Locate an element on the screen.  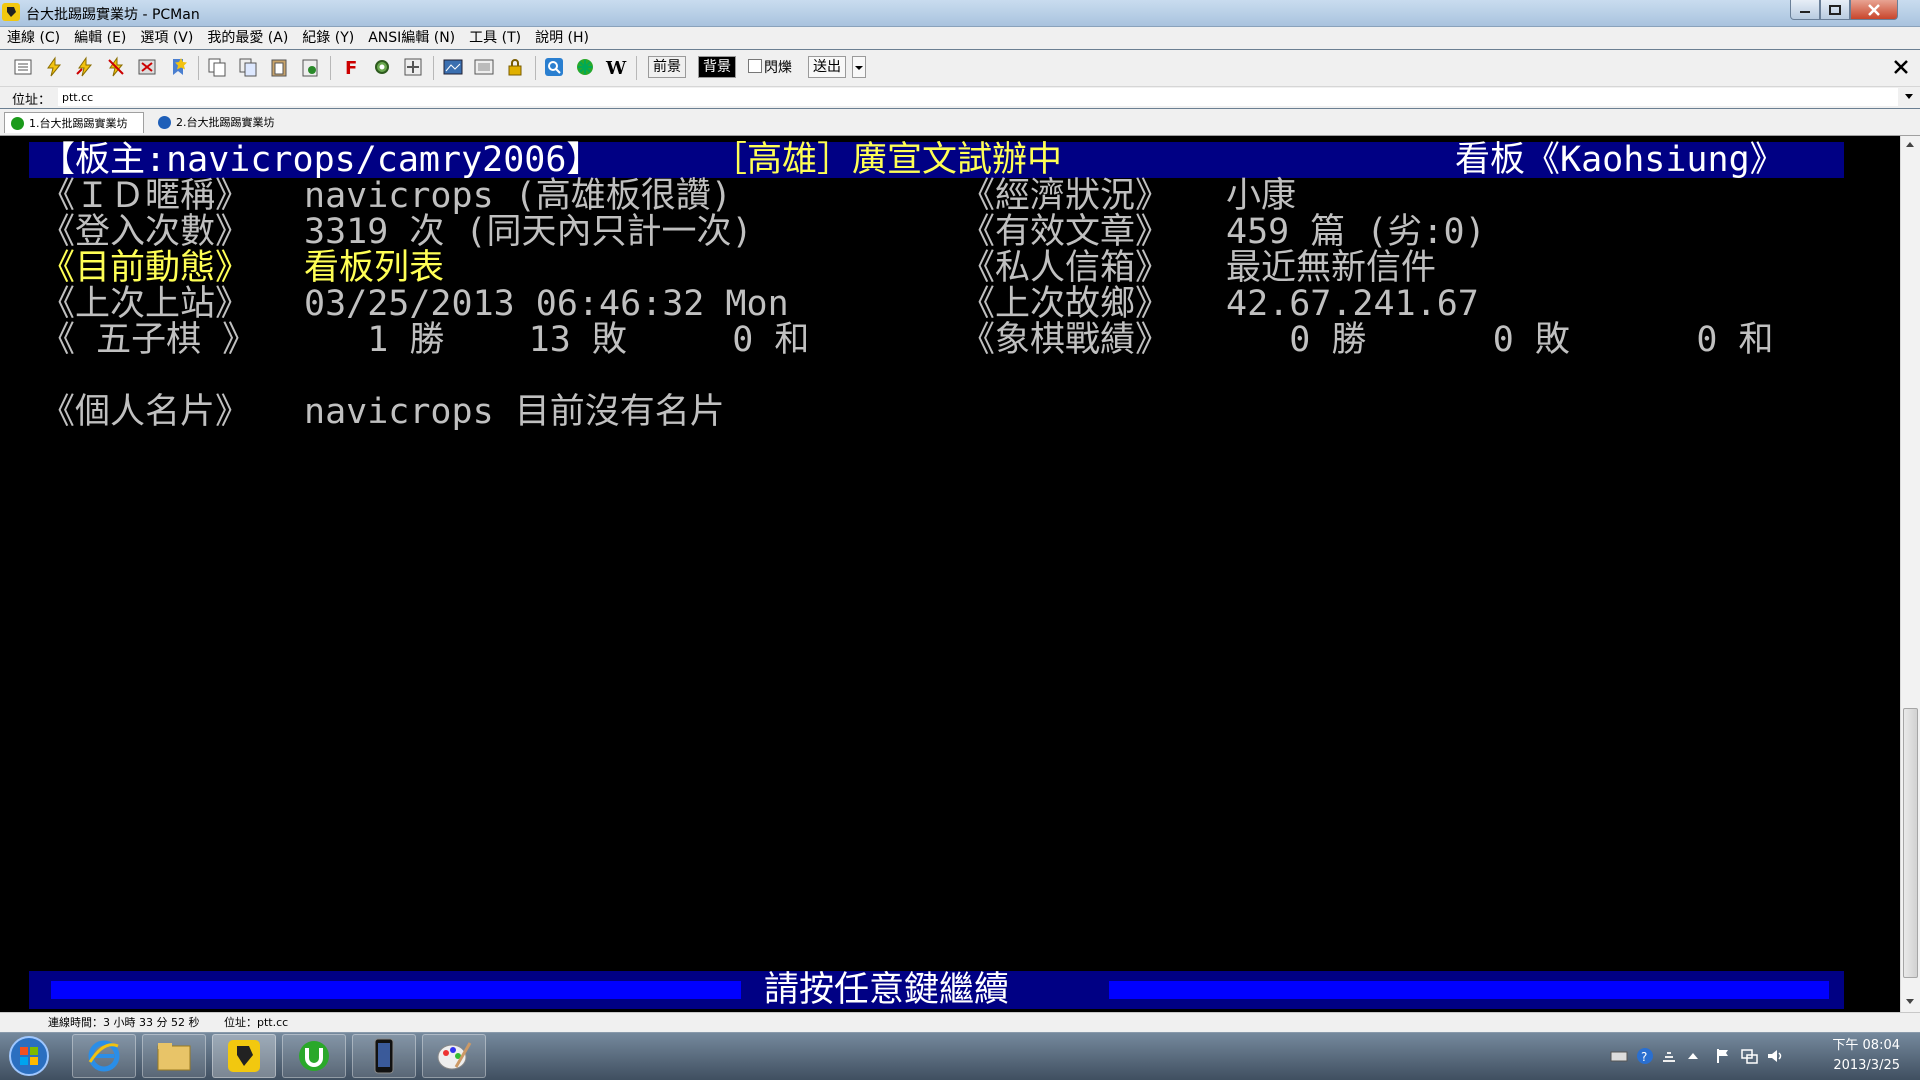
blink-label: 閃爍 is located at coordinates (778, 68).